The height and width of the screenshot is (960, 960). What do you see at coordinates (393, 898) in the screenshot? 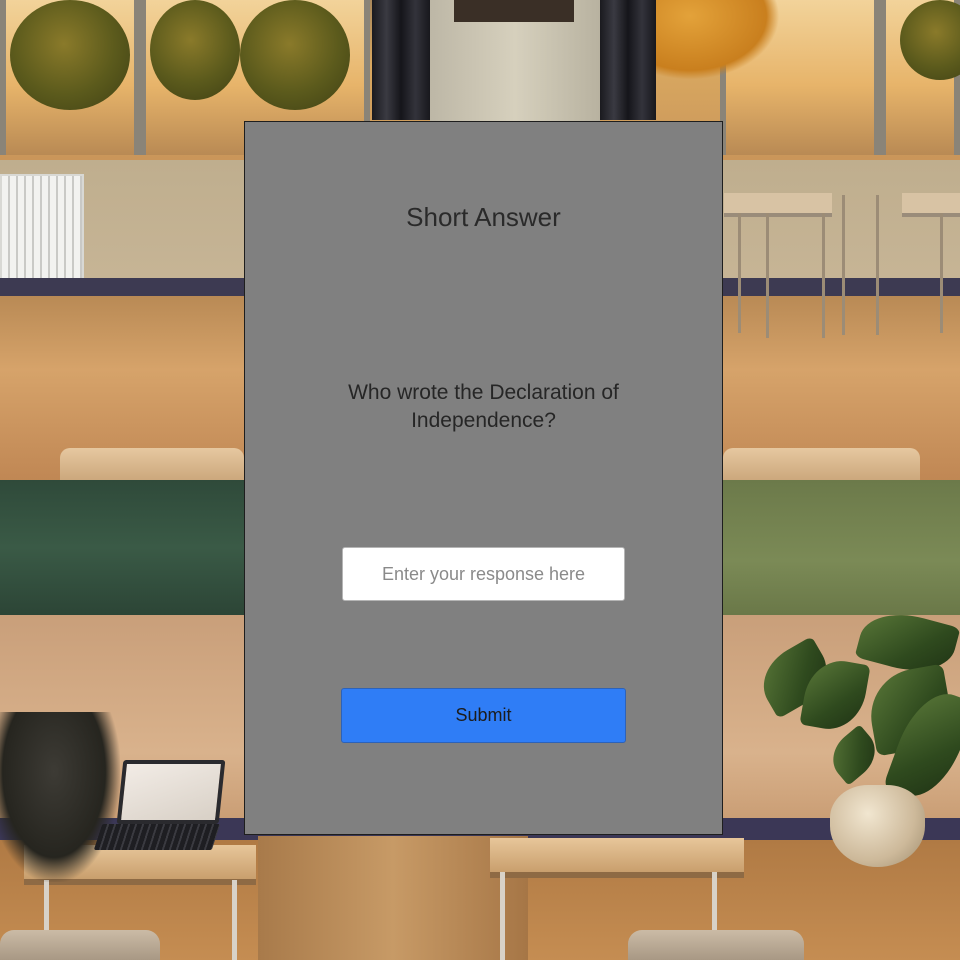
I see `teacher-podium` at bounding box center [393, 898].